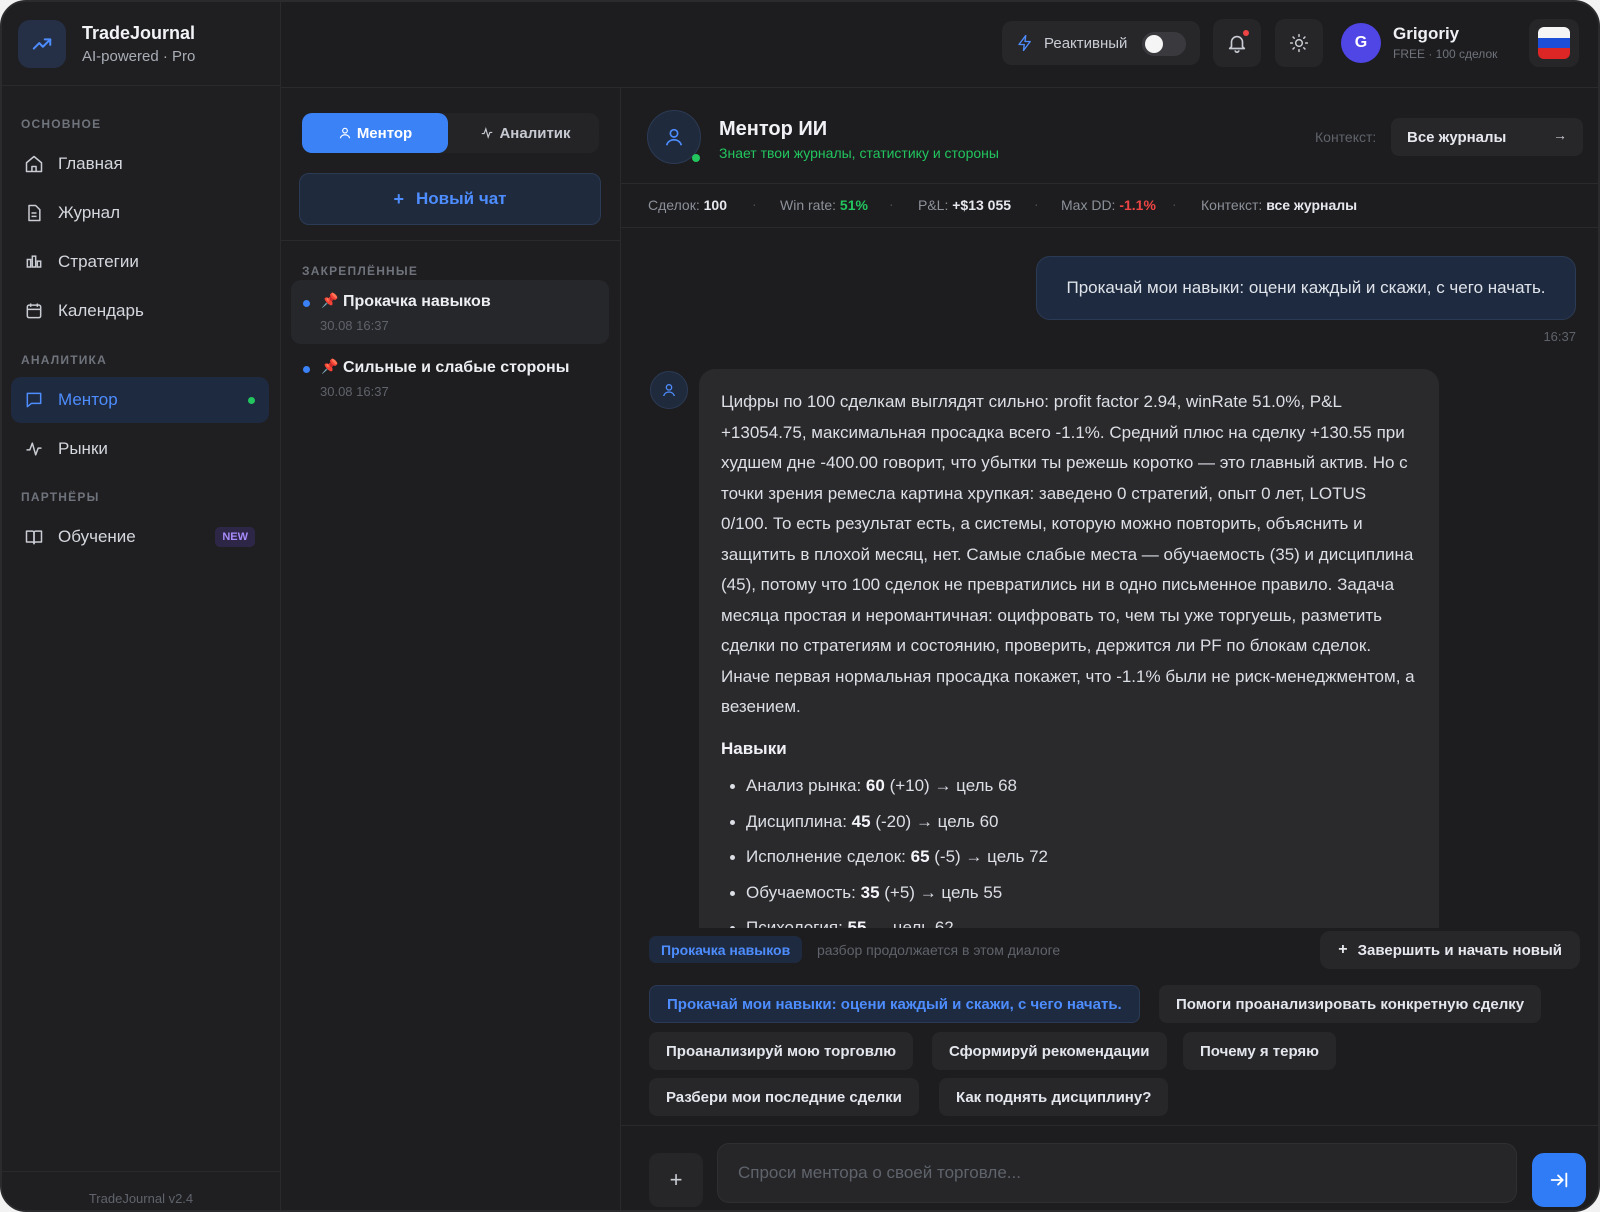 This screenshot has width=1600, height=1212. I want to click on finish-and-new-button: + Завершить и начать новый, so click(1450, 950).